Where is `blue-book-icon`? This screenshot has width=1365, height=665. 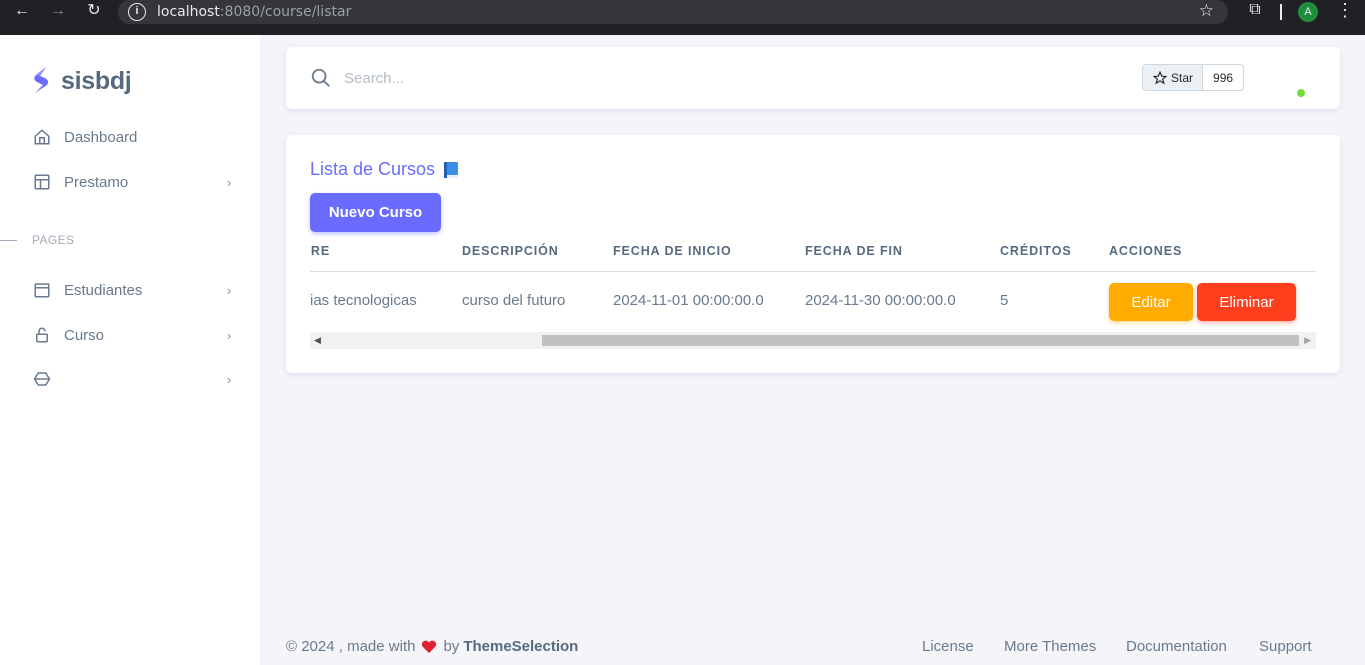
blue-book-icon is located at coordinates (451, 169).